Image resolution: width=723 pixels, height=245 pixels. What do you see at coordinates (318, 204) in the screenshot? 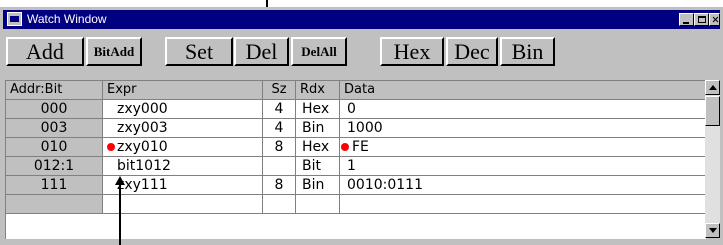
I see `radix-cell` at bounding box center [318, 204].